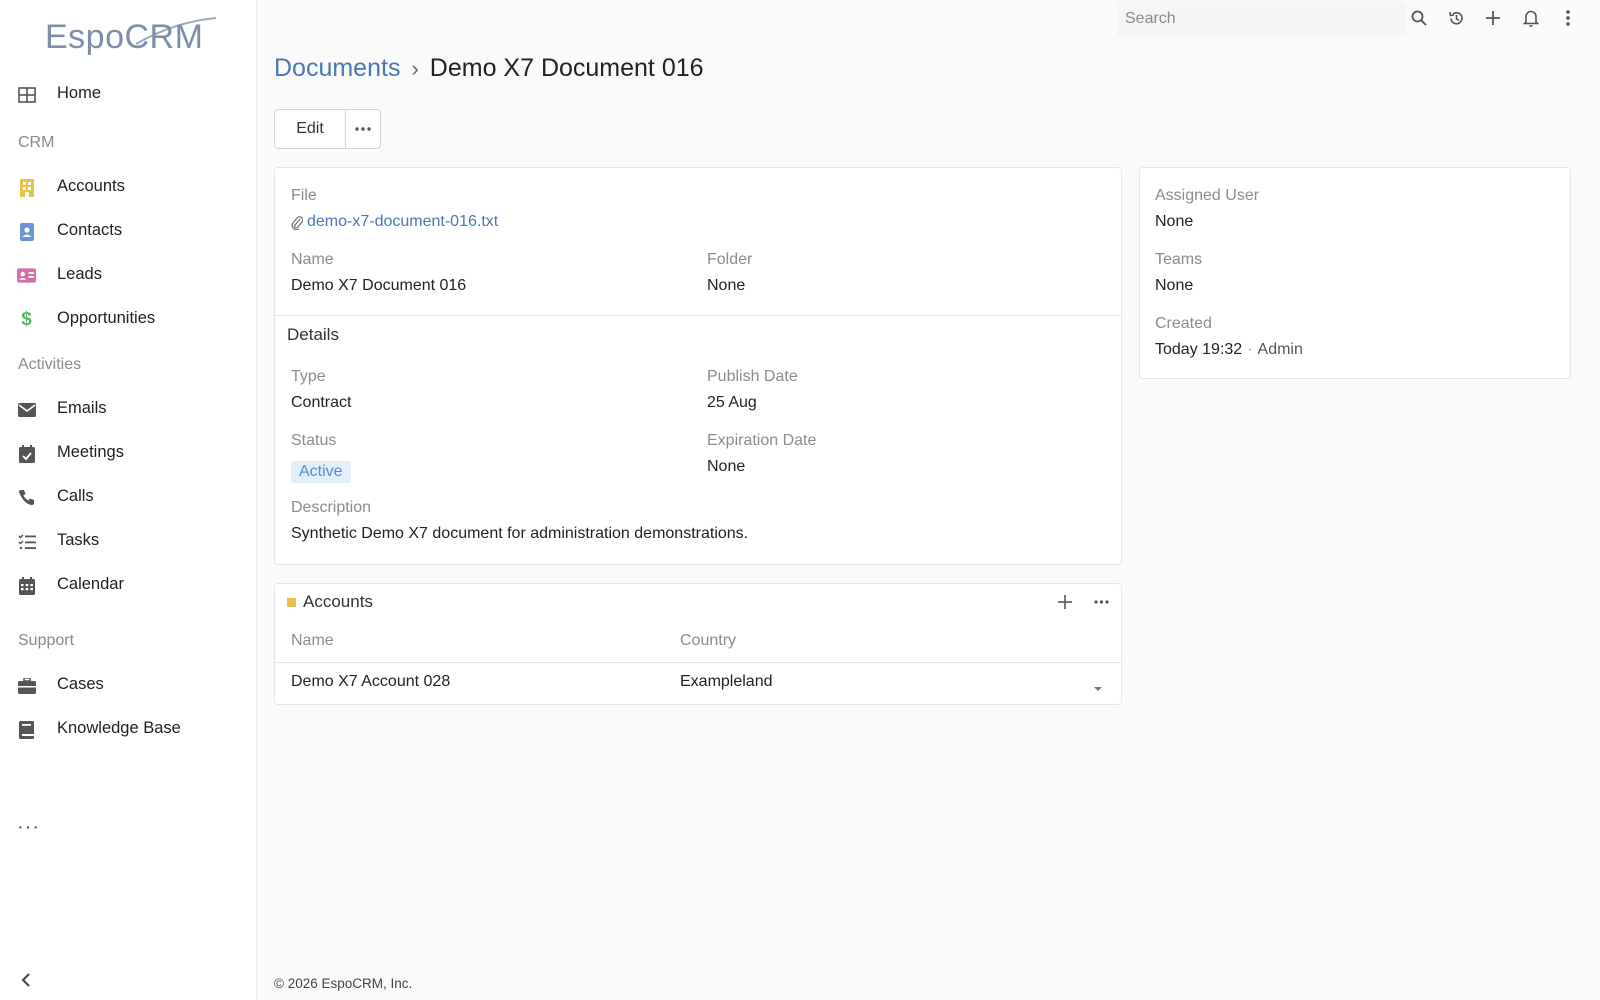 The height and width of the screenshot is (1000, 1600). What do you see at coordinates (310, 129) in the screenshot?
I see `edit-button: Edit` at bounding box center [310, 129].